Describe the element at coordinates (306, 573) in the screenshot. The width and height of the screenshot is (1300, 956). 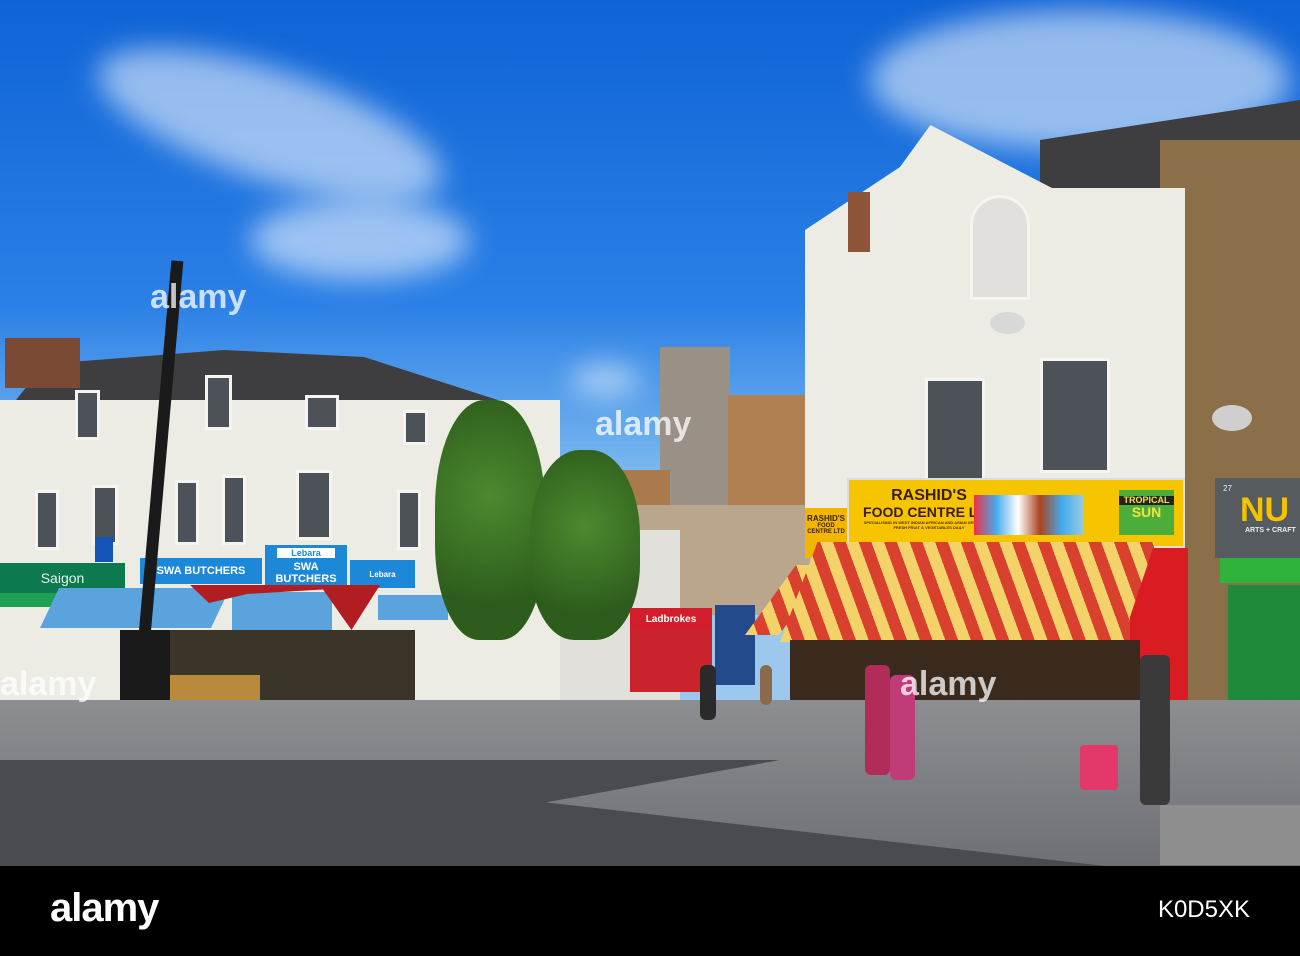
I see `swa-butchers-label: SWA BUTCHERS` at that location.